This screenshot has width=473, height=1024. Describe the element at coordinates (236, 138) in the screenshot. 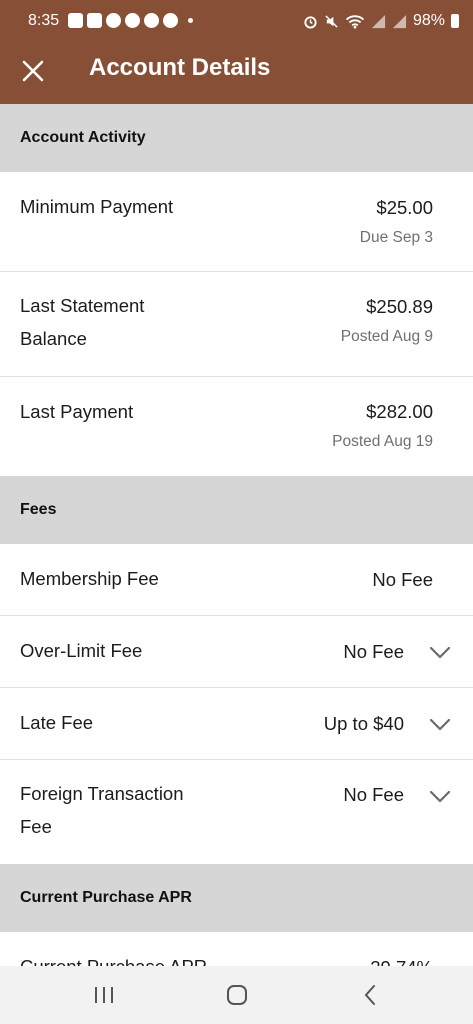

I see `section-header-account-activity: Account Activity` at that location.